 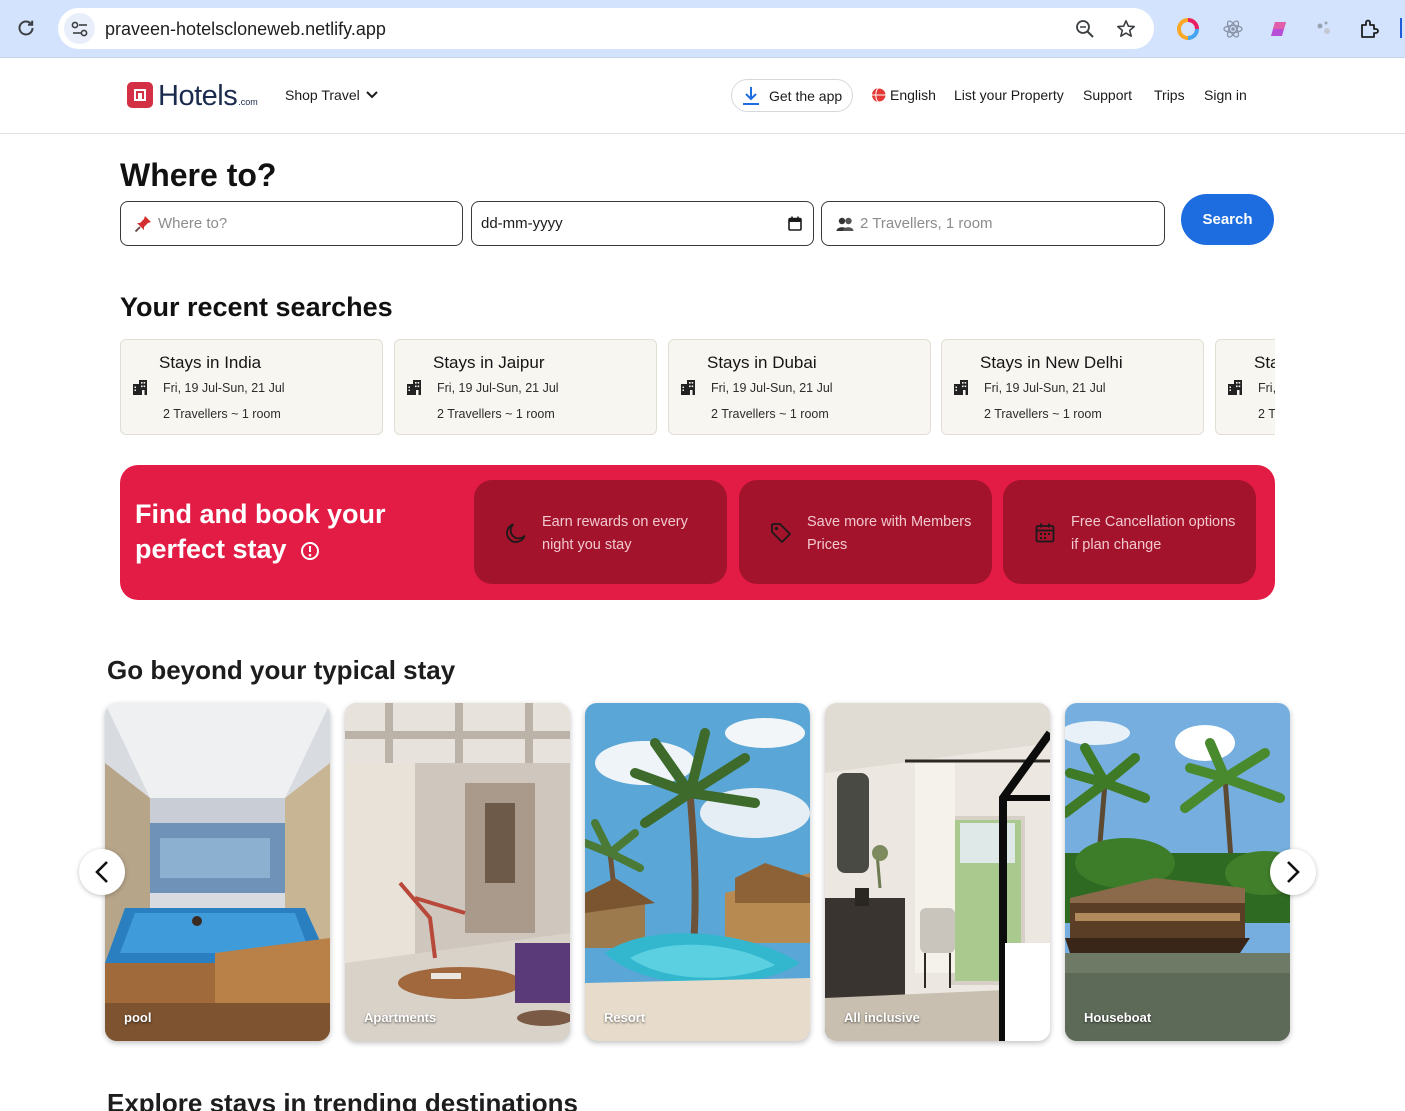 I want to click on promo-tile-cancellation: Free Cancellation options if plan change, so click(x=1129, y=532).